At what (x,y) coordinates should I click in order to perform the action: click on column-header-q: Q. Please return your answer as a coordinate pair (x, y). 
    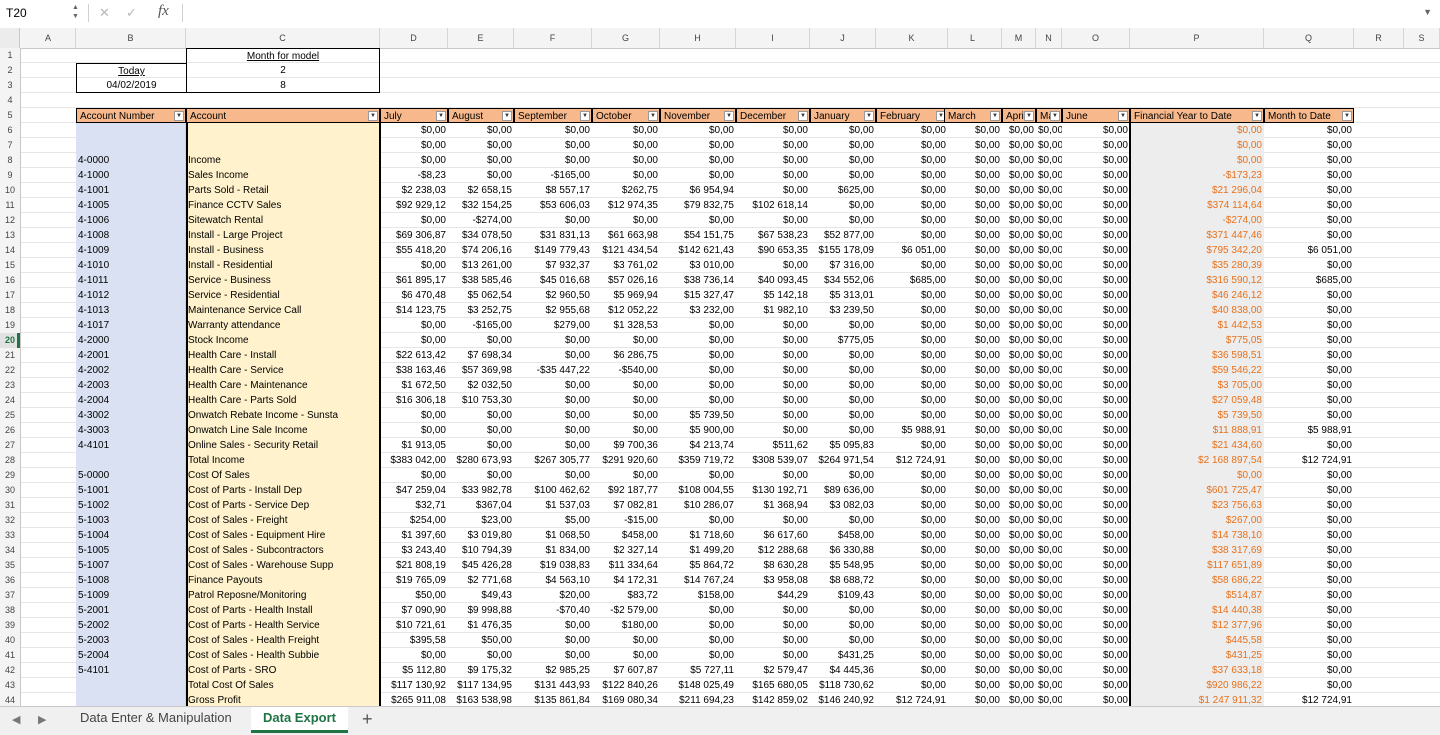
    Looking at the image, I should click on (1309, 38).